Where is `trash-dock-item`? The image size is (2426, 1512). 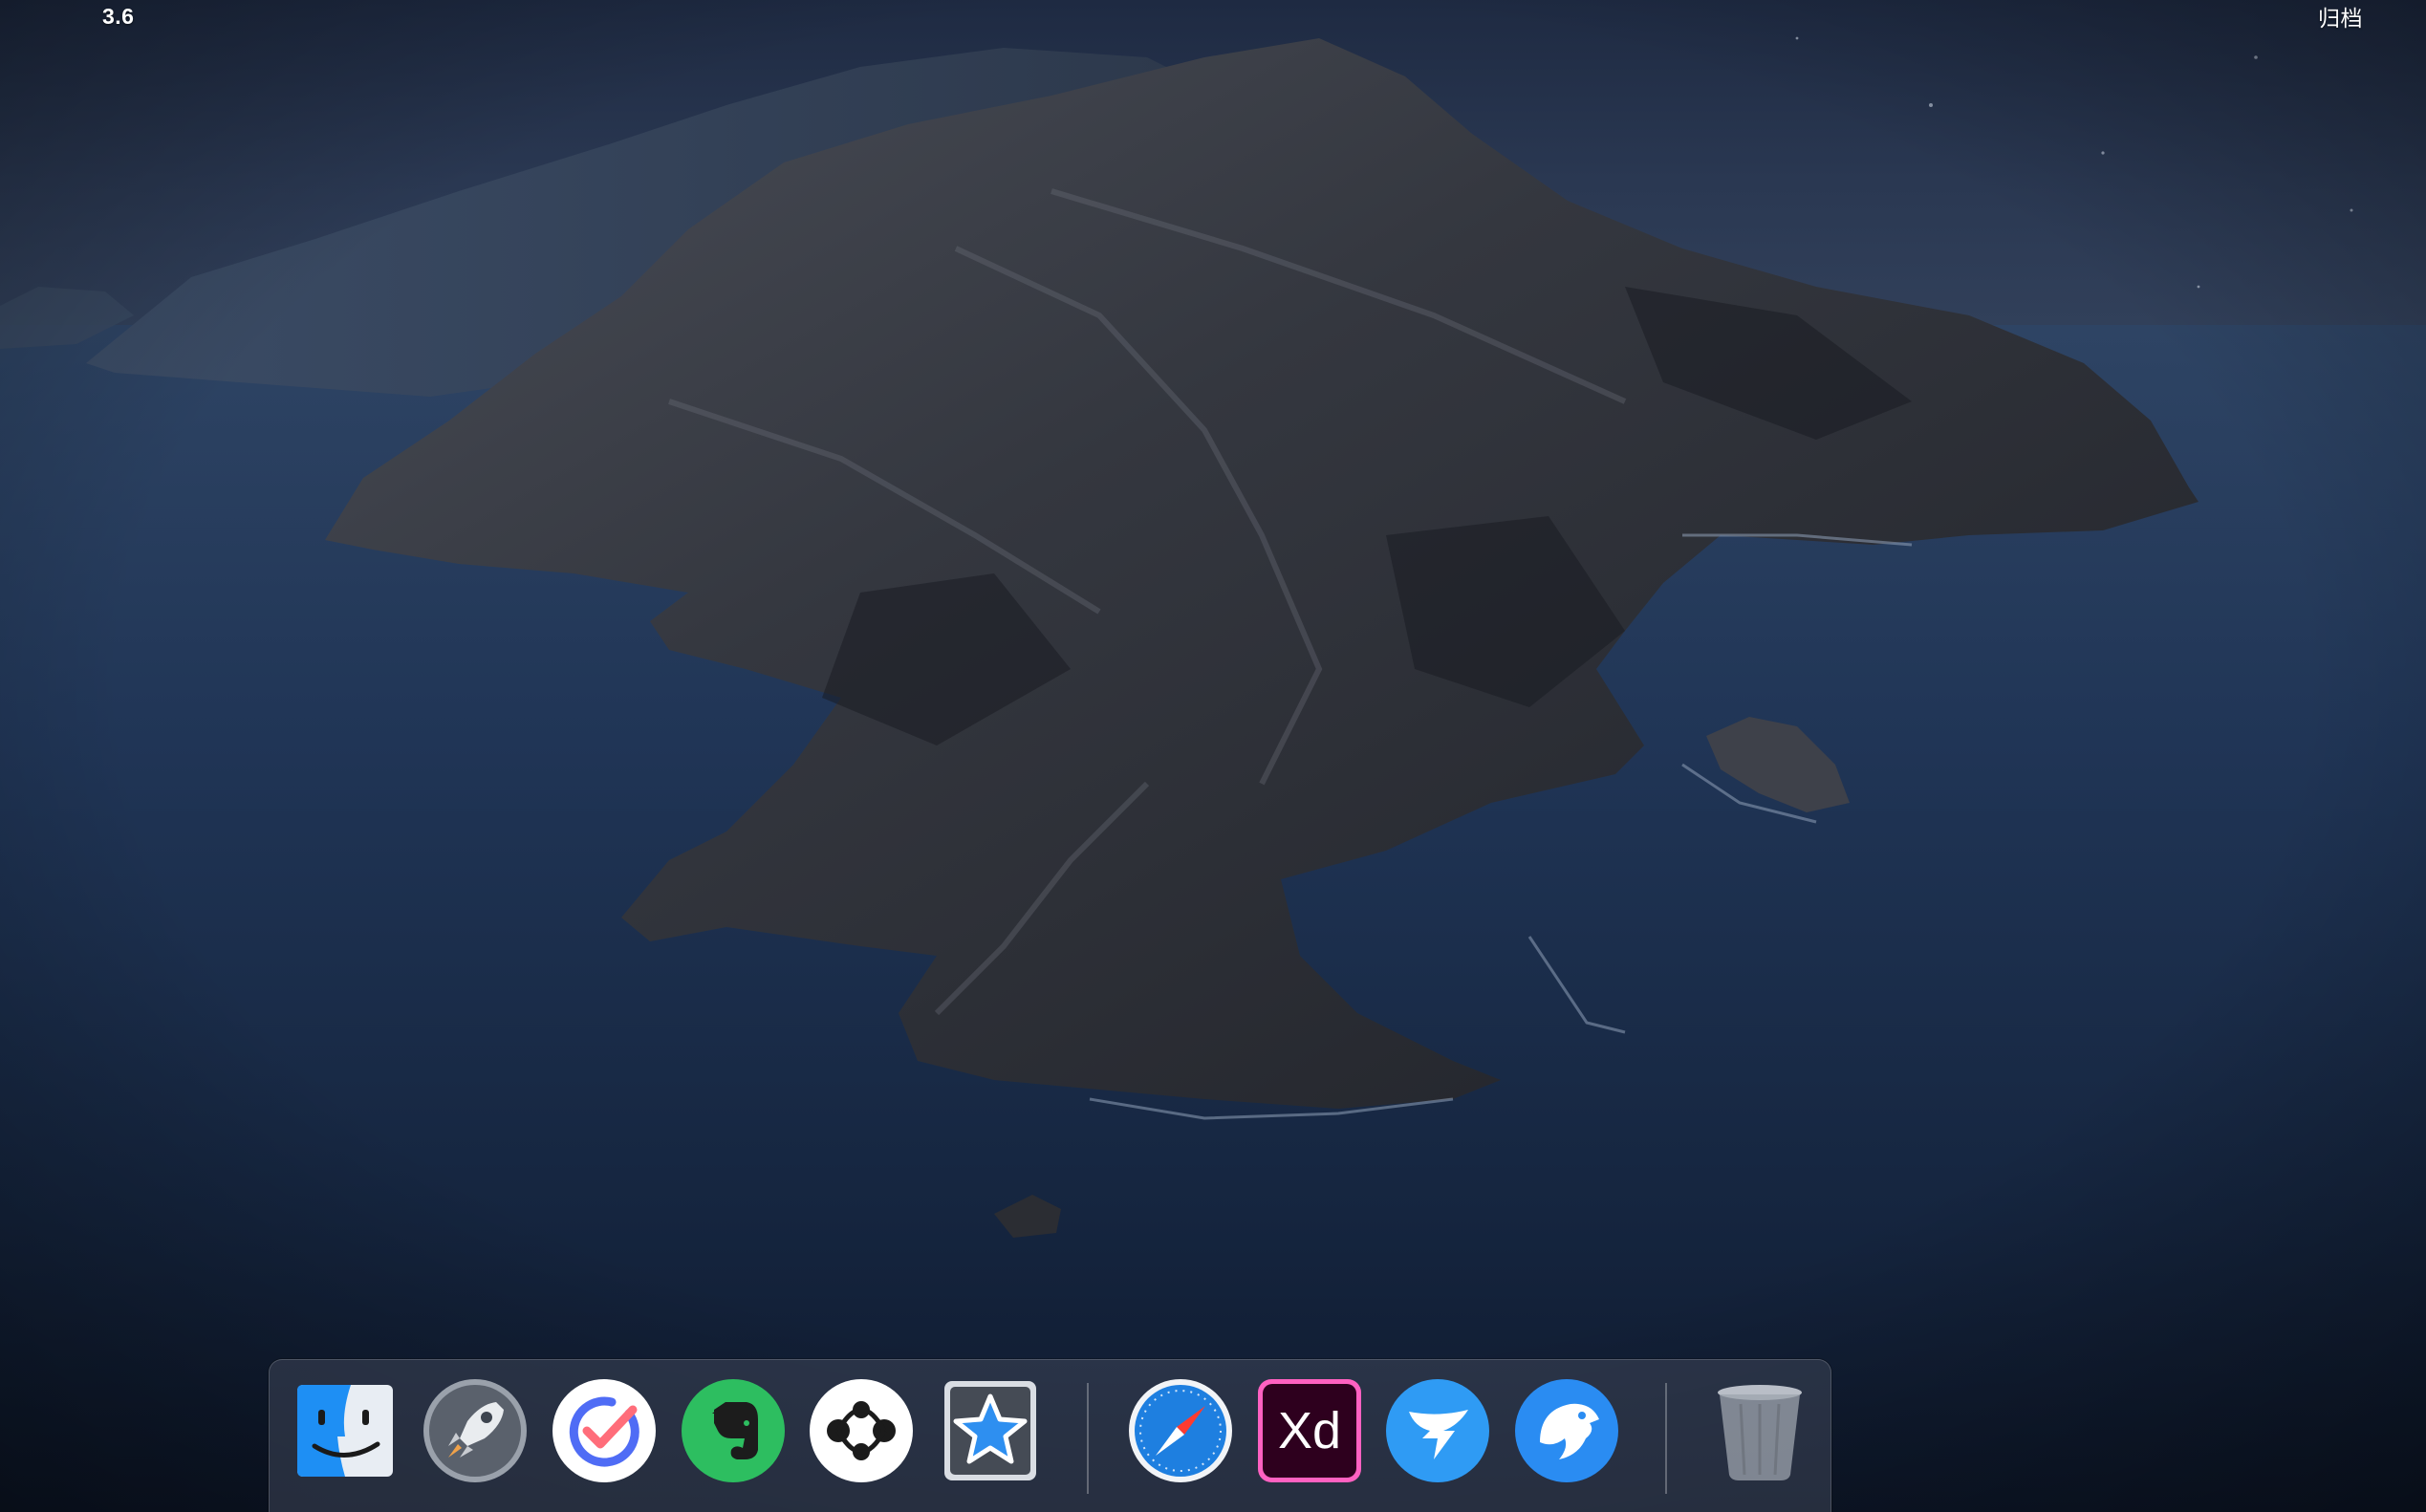
trash-dock-item is located at coordinates (1759, 1430).